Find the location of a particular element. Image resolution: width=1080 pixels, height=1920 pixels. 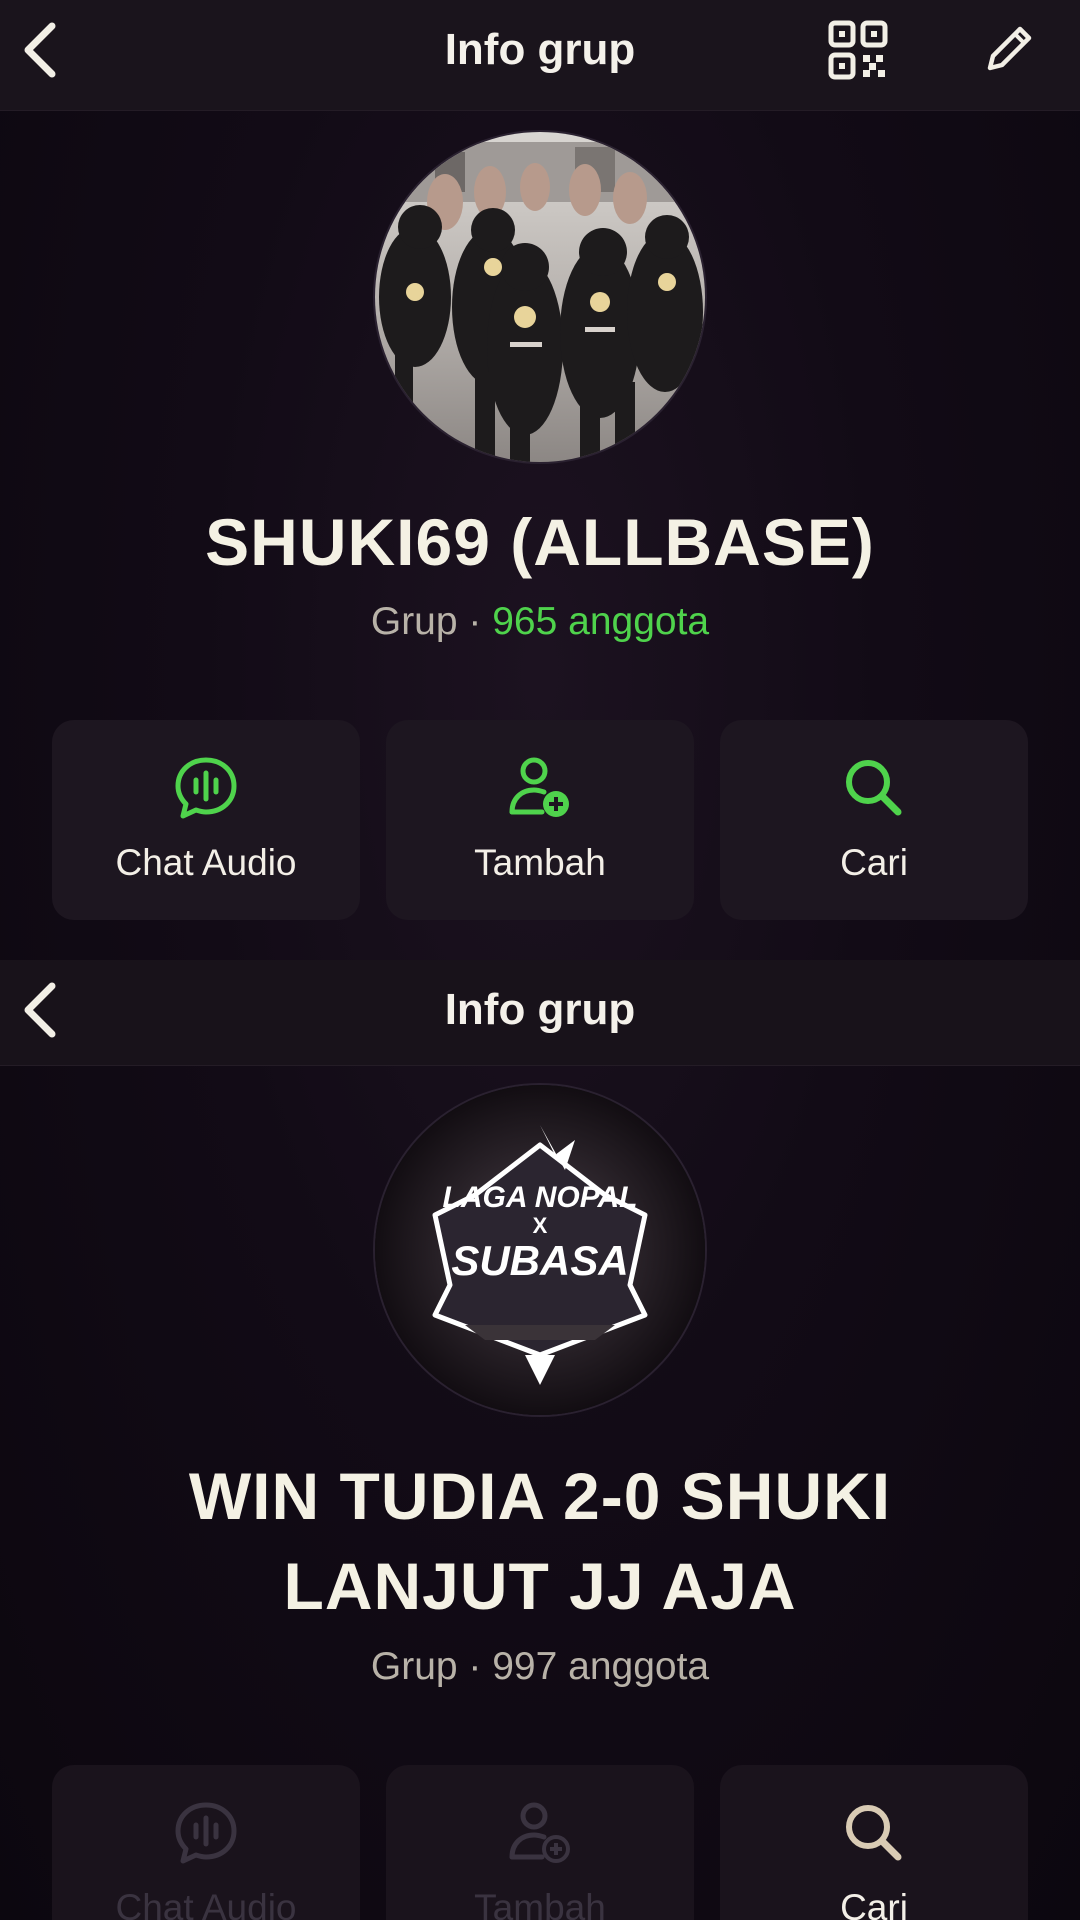

group-name-line2: LANJUT JJ AJA is located at coordinates (540, 1586).